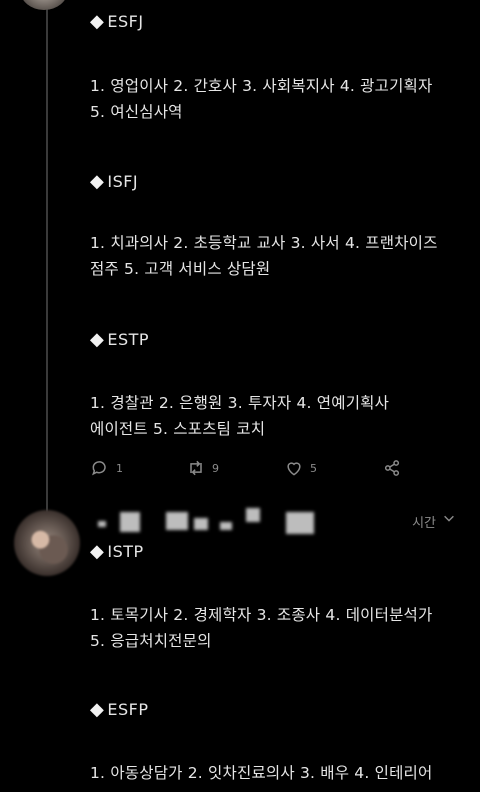 Image resolution: width=480 pixels, height=792 pixels. Describe the element at coordinates (128, 339) in the screenshot. I see `section-heading: ESTP` at that location.